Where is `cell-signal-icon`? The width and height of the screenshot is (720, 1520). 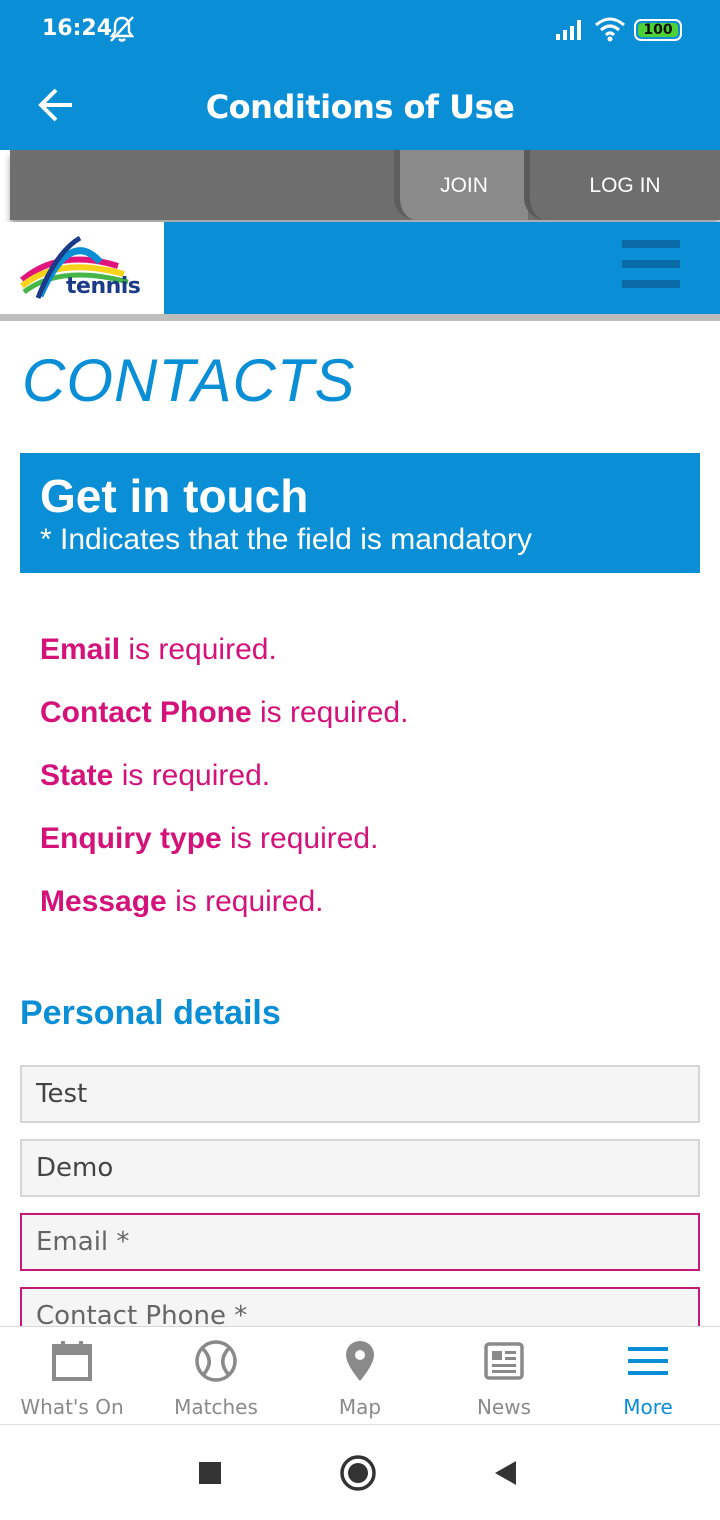 cell-signal-icon is located at coordinates (568, 30).